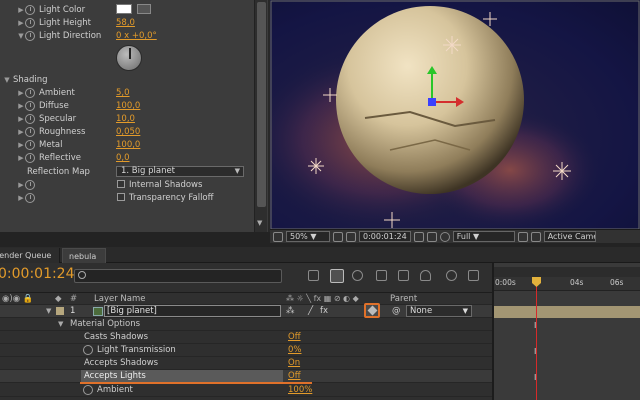 This screenshot has height=400, width=640. I want to click on channel-icon, so click(431, 236).